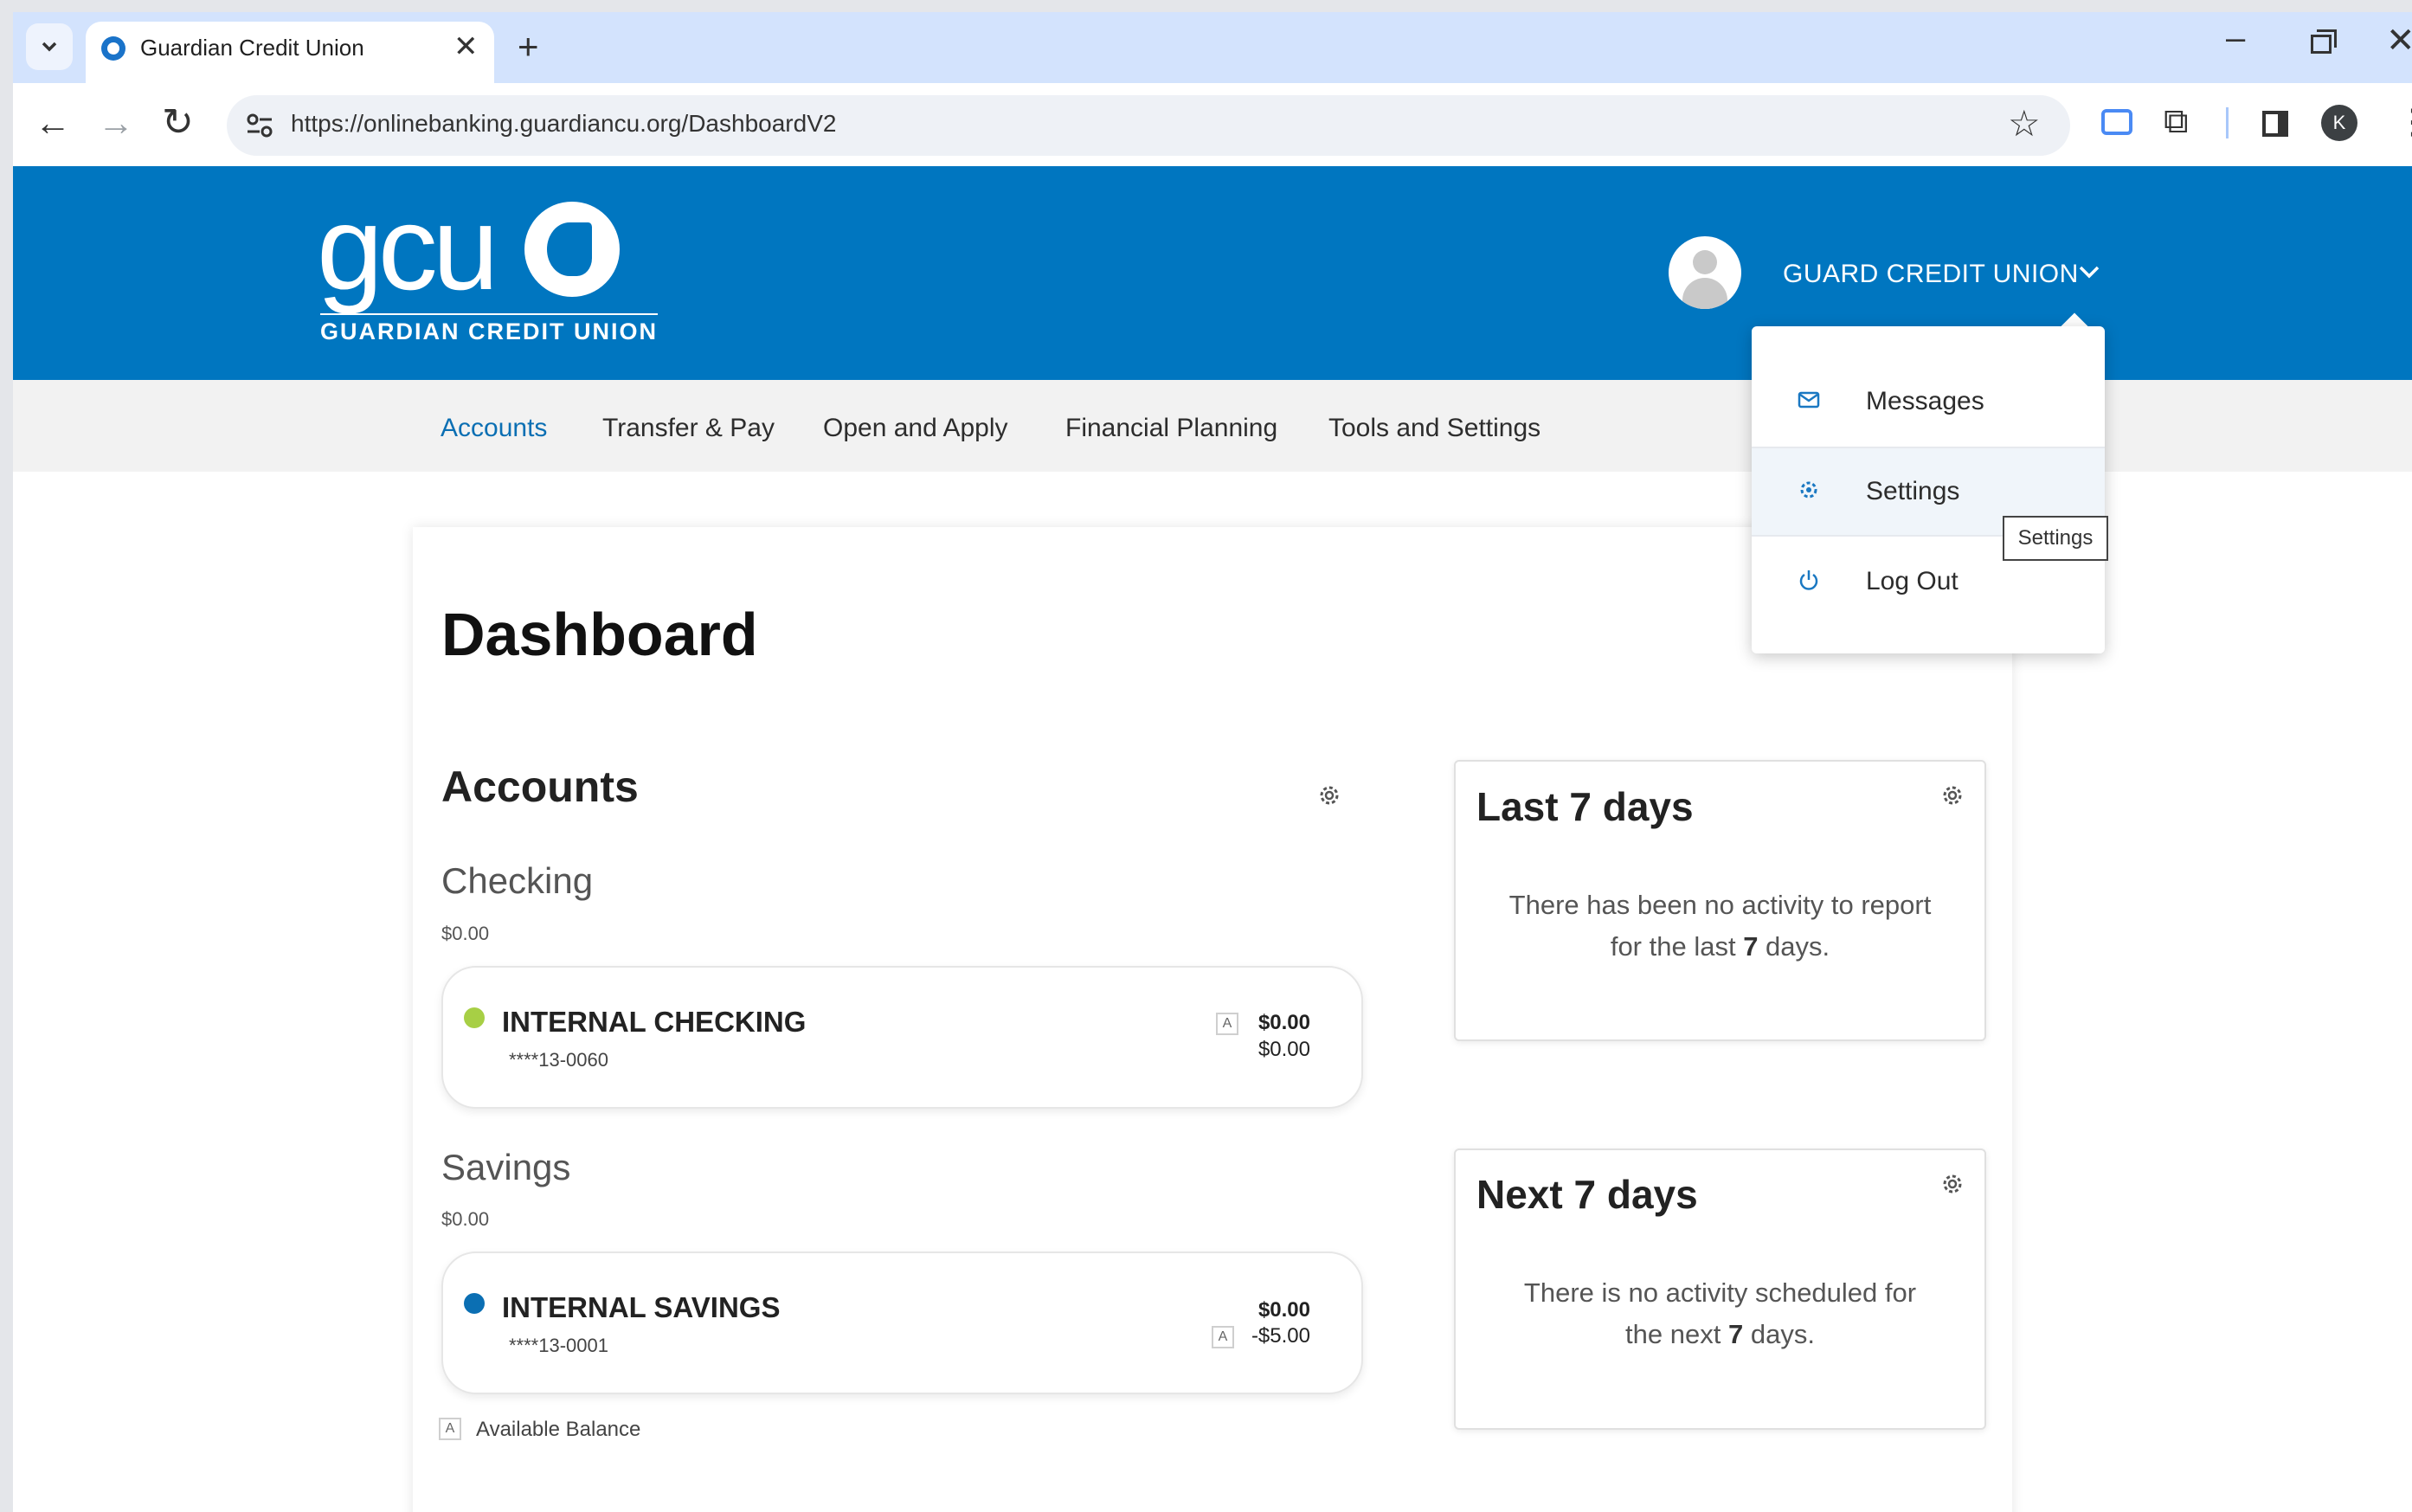 The image size is (2412, 1512). What do you see at coordinates (2399, 41) in the screenshot?
I see `window-close-icon: ✕` at bounding box center [2399, 41].